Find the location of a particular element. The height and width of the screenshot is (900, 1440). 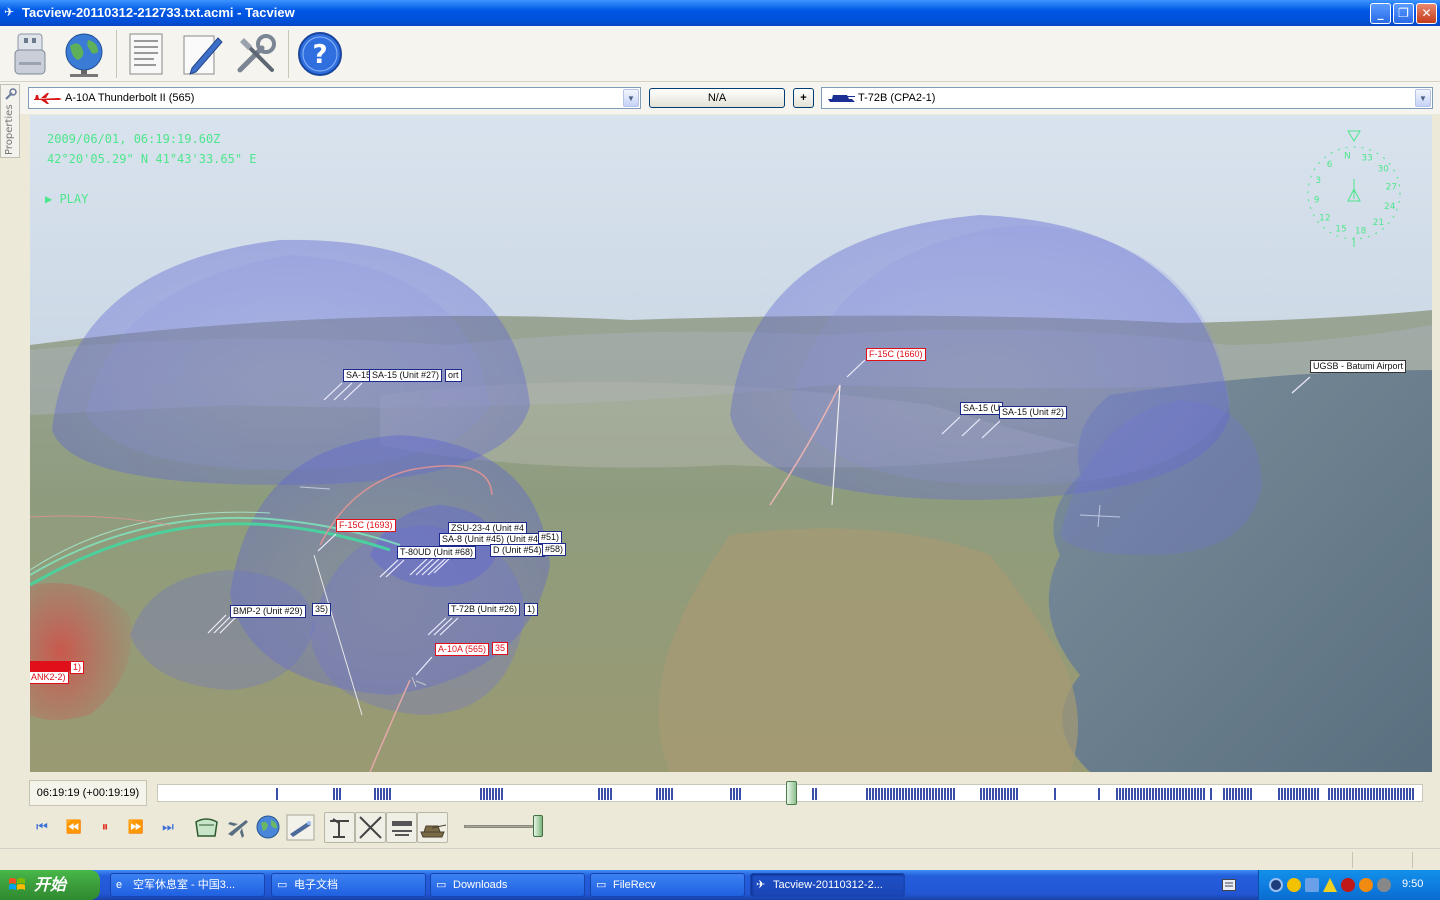

close-button: ✕ is located at coordinates (1426, 13).